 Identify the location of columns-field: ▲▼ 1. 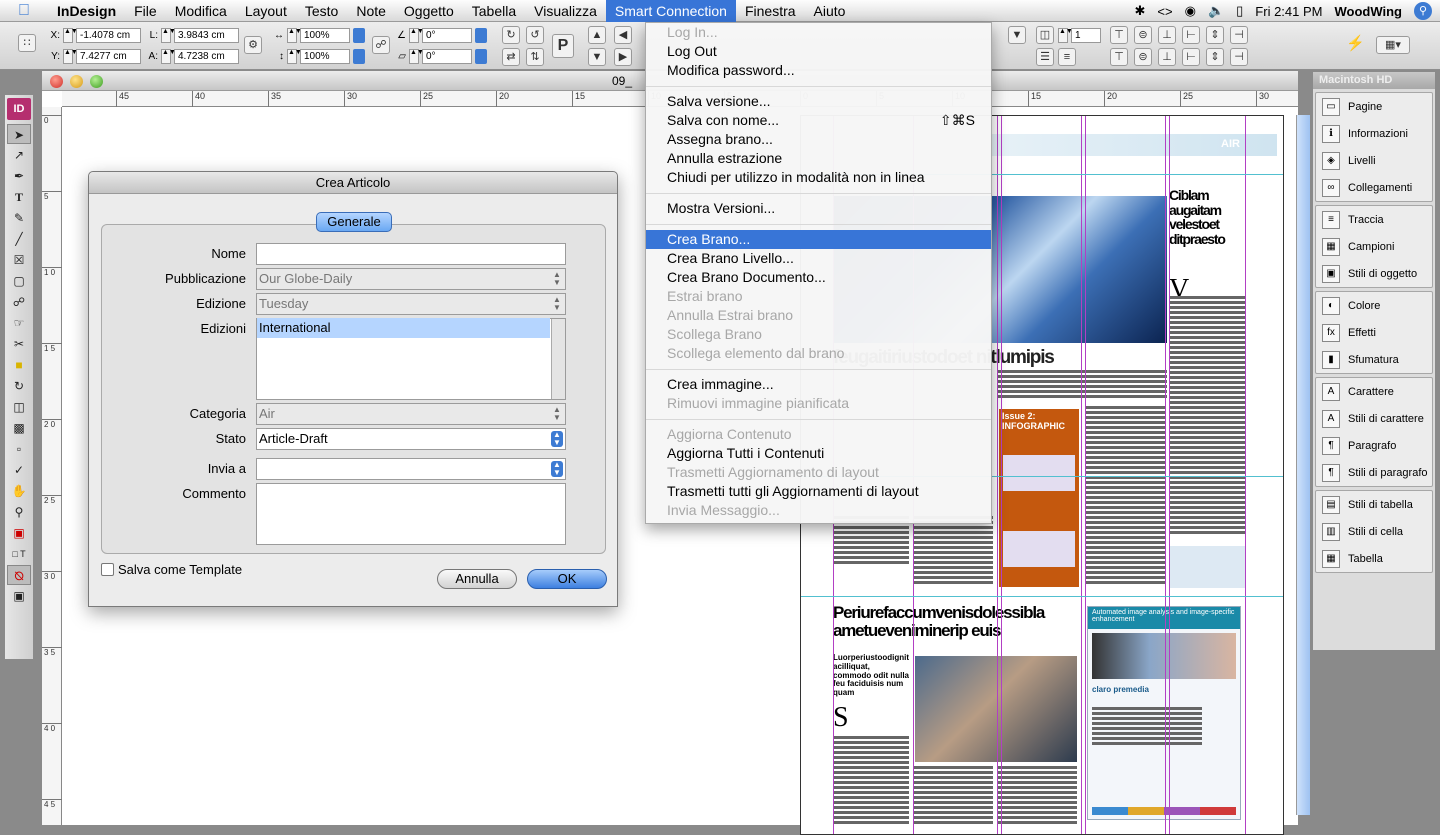
(1079, 35).